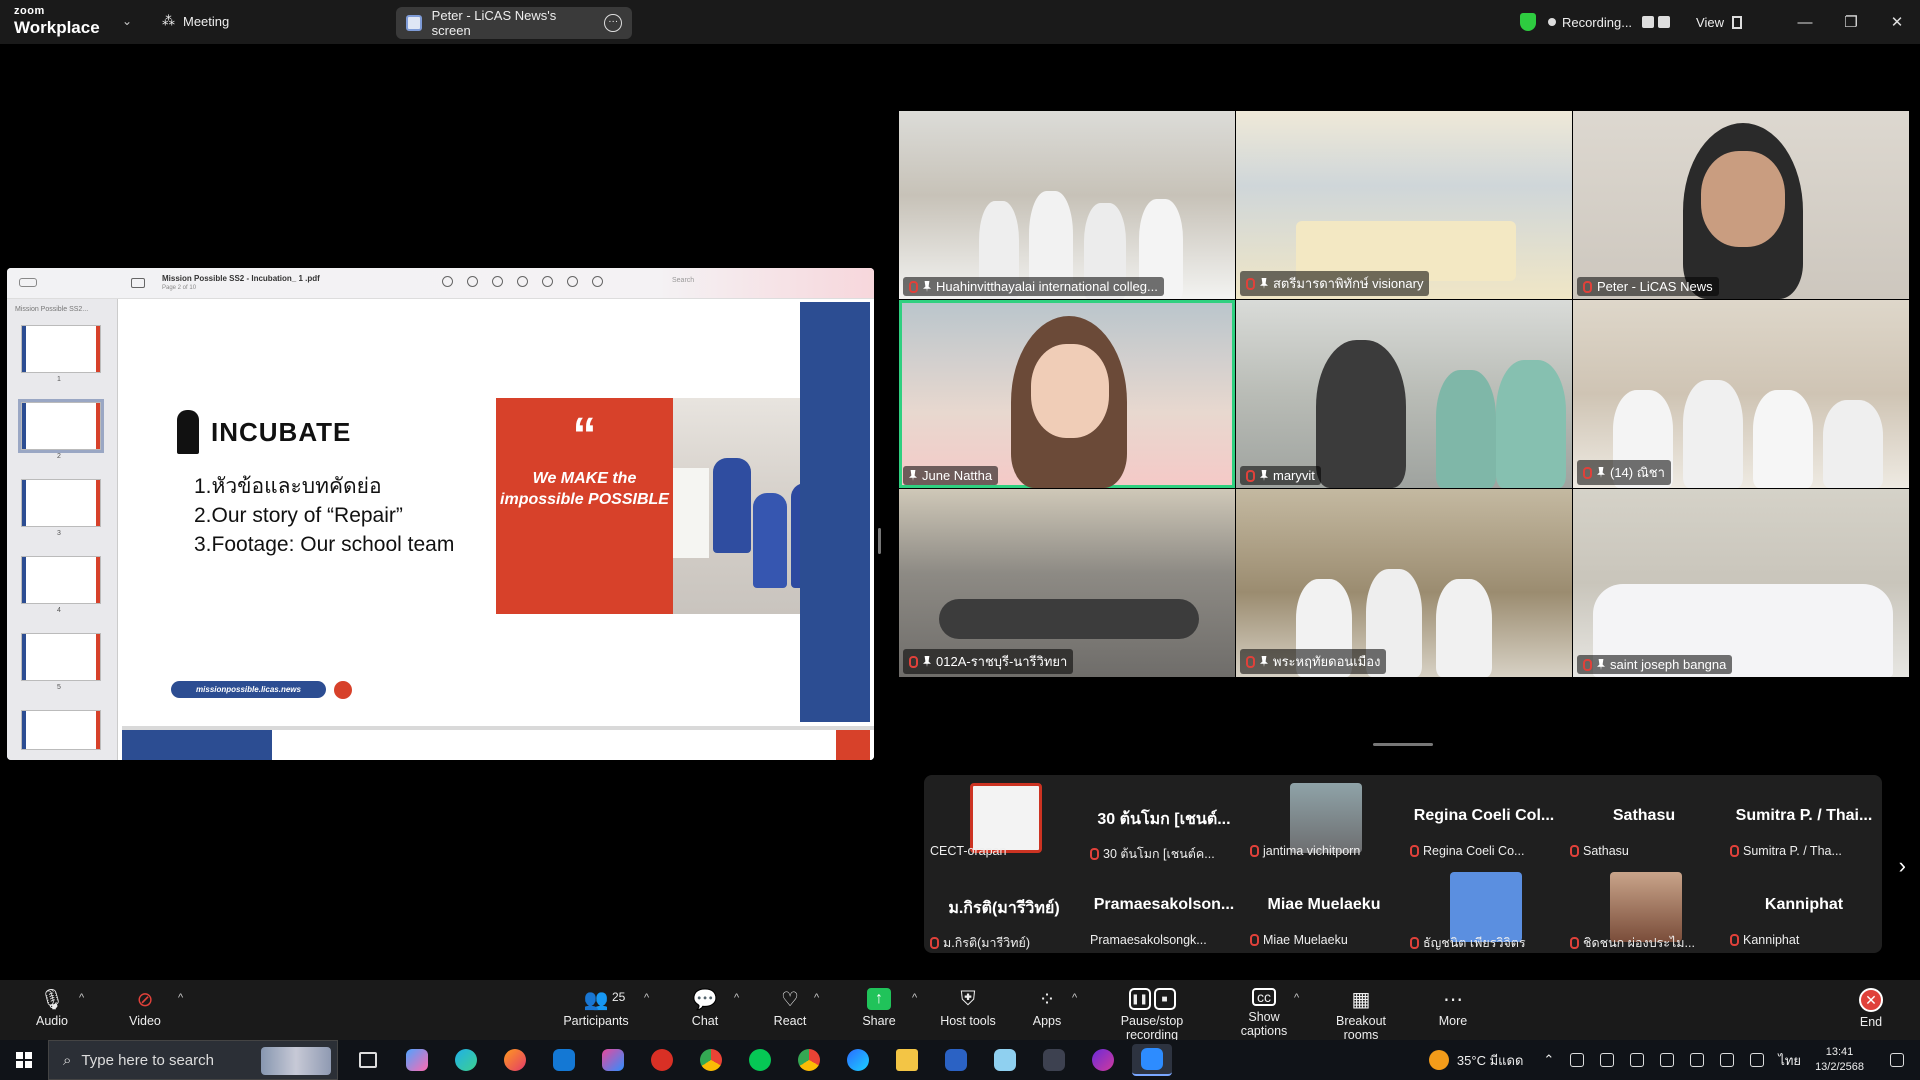 This screenshot has width=1920, height=1080. Describe the element at coordinates (1644, 819) in the screenshot. I see `participant-tile: Sathasu Sathasu` at that location.